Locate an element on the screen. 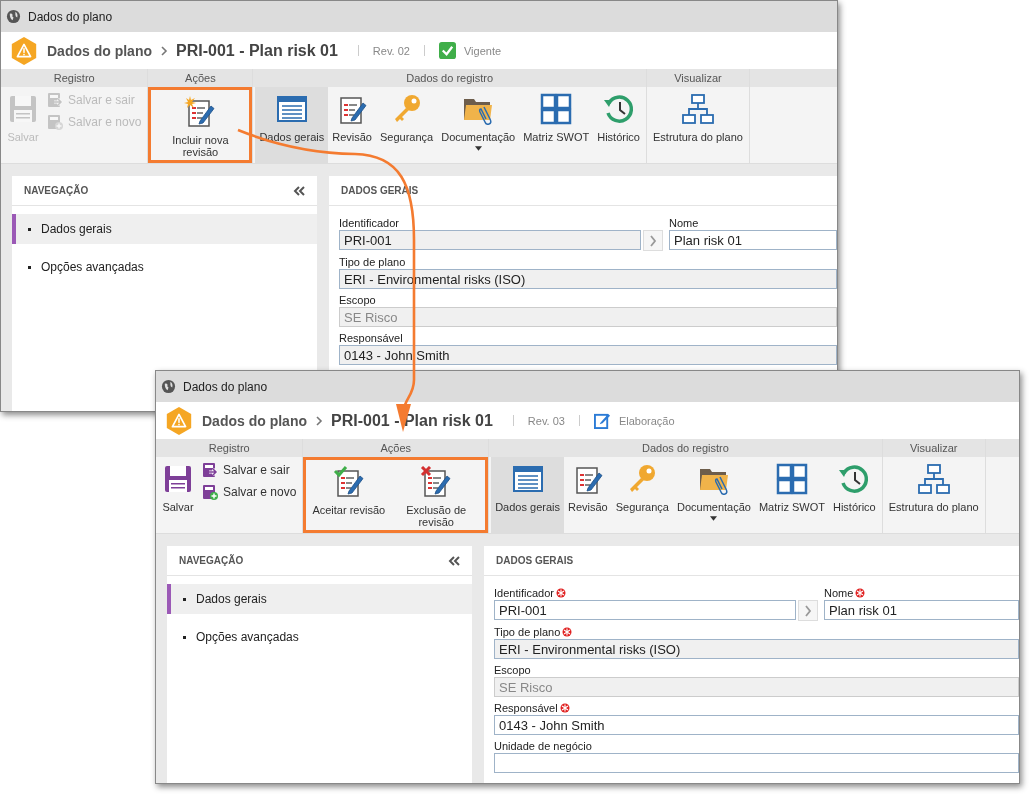  document-check-icon is located at coordinates (348, 482).